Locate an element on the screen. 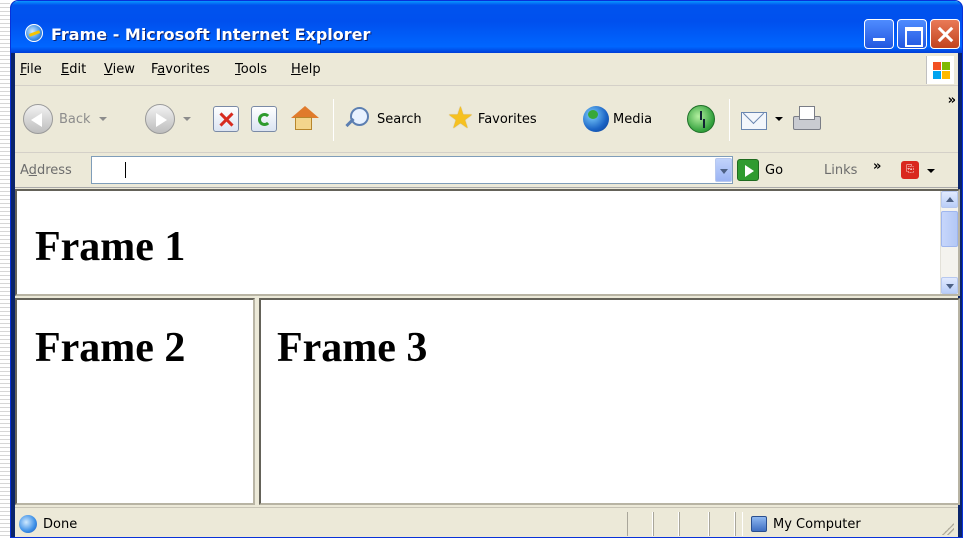  page-done-icon is located at coordinates (28, 524).